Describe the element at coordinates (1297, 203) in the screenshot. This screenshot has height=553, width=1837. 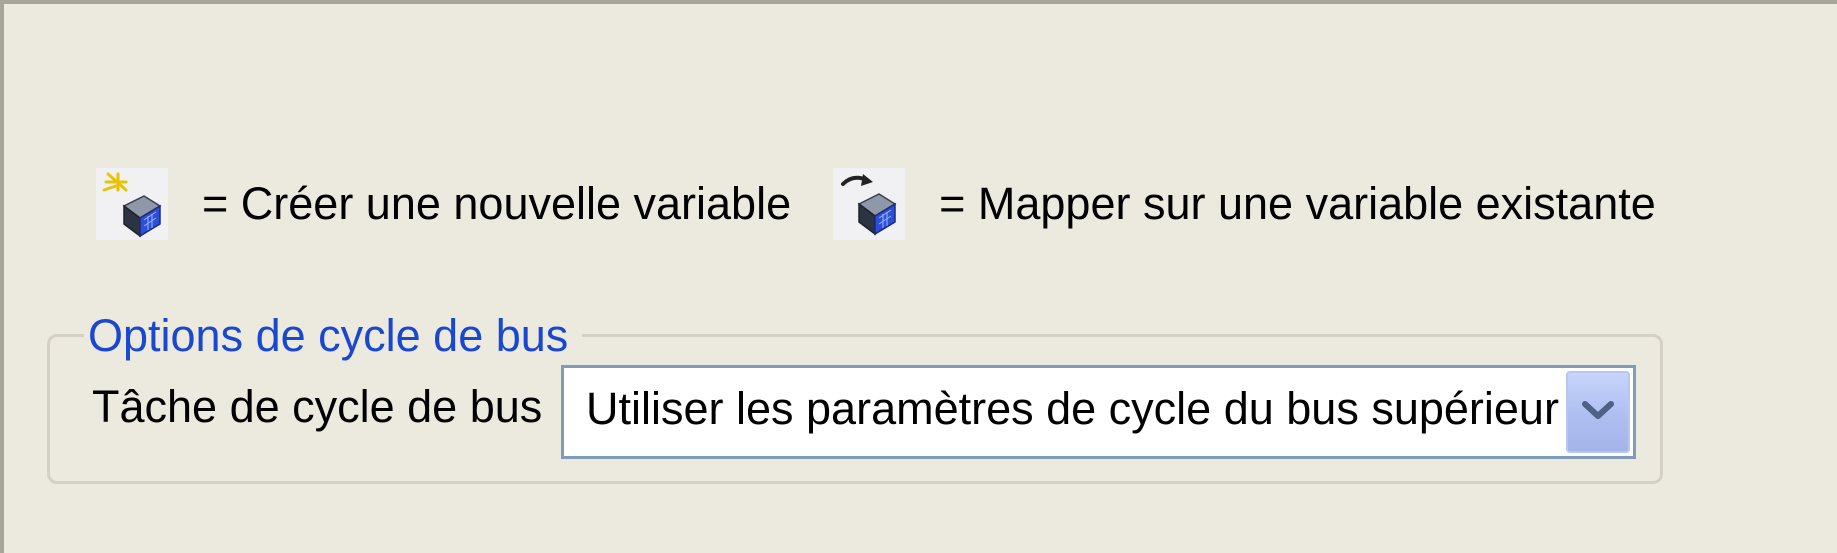
I see `map-variable-legend-text: = Mapper sur une variable existante` at that location.